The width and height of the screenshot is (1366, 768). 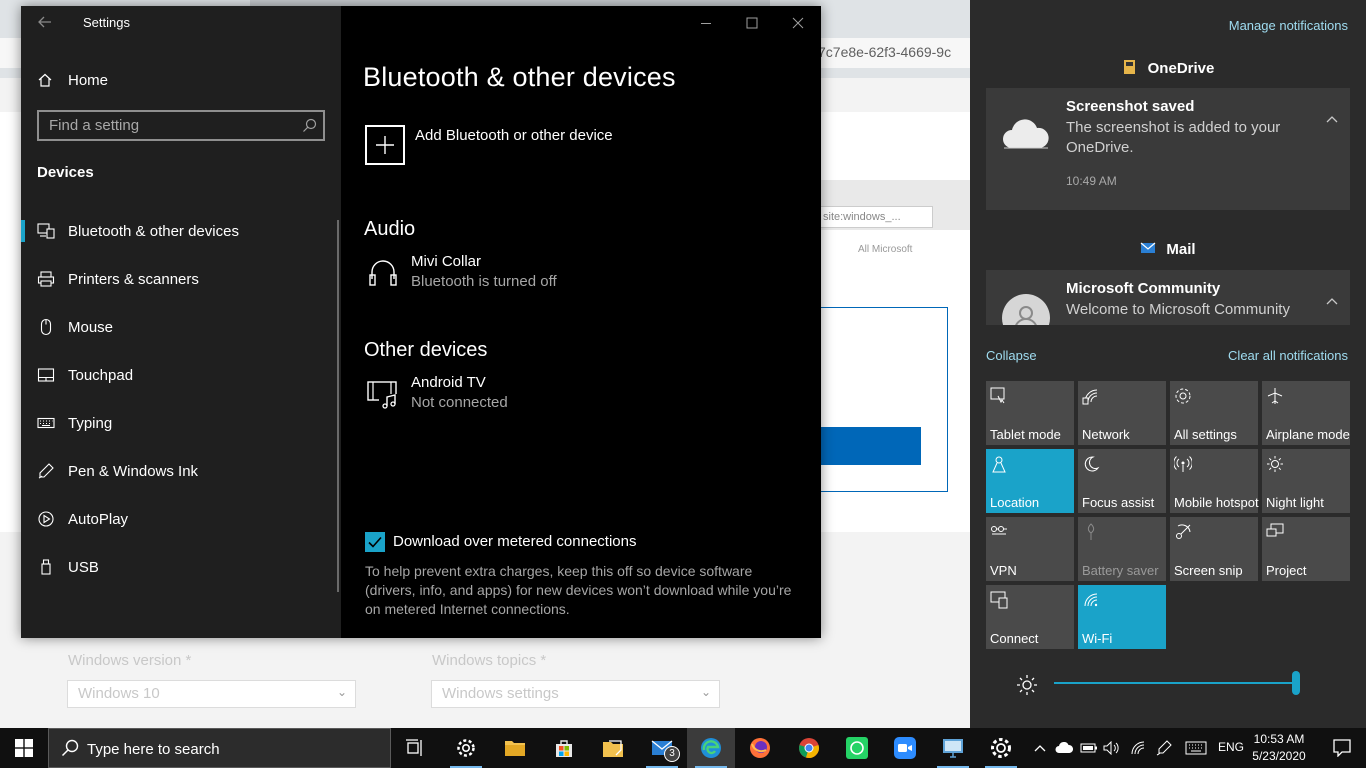 I want to click on taskbar: 3 ENG 10:53 AM 5/23/2020, so click(x=683, y=748).